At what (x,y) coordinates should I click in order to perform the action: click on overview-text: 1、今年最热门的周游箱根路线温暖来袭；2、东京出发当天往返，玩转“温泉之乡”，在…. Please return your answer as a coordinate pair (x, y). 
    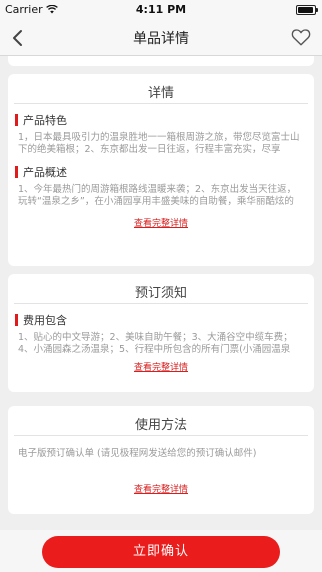
    Looking at the image, I should click on (157, 195).